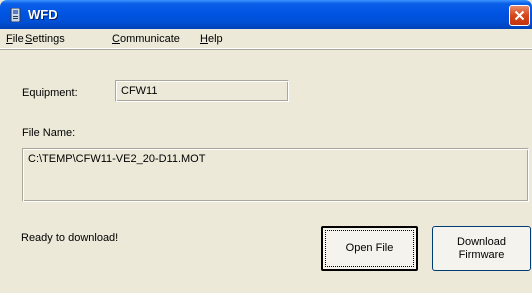 This screenshot has height=293, width=532. I want to click on app-icon, so click(15, 15).